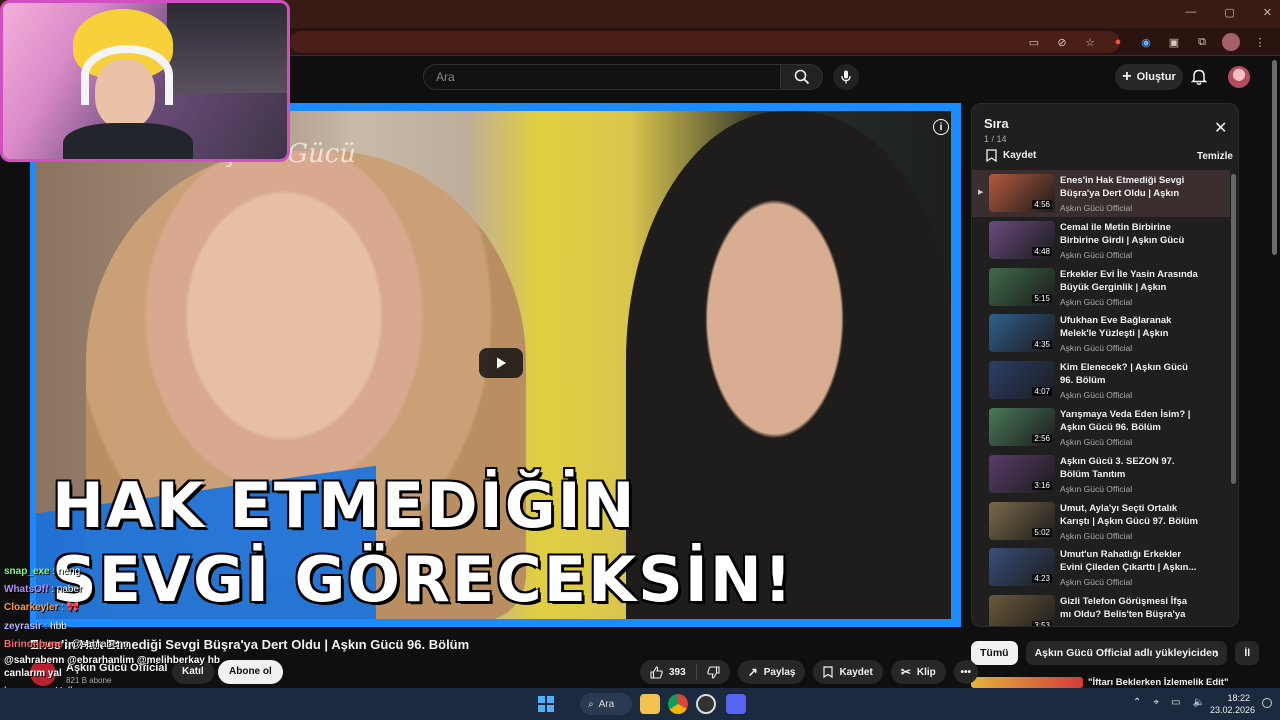 The width and height of the screenshot is (1280, 720). What do you see at coordinates (1022, 473) in the screenshot?
I see `queue-thumbnail: 3:16` at bounding box center [1022, 473].